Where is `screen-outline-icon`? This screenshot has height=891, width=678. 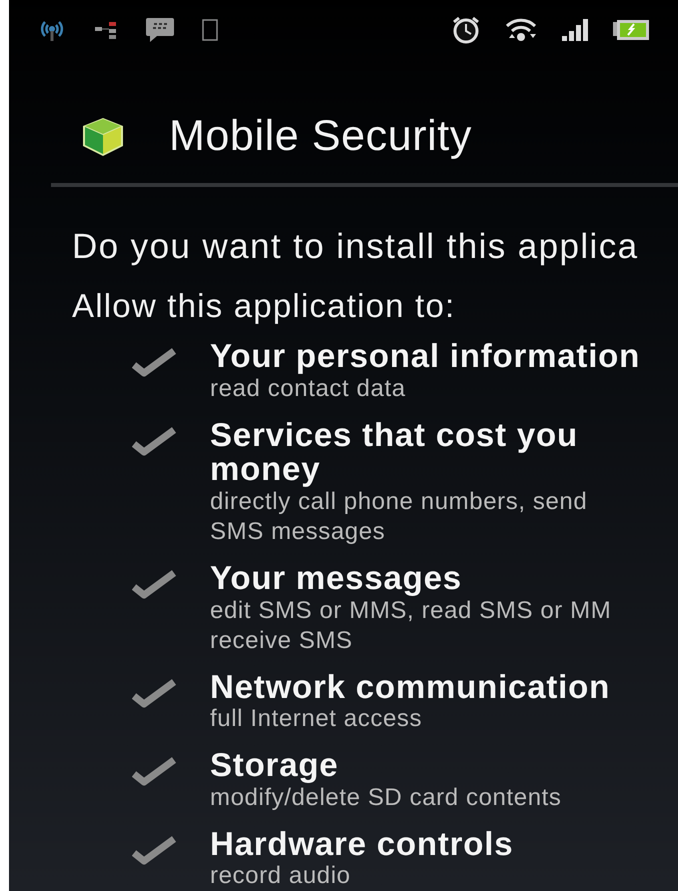
screen-outline-icon is located at coordinates (210, 30).